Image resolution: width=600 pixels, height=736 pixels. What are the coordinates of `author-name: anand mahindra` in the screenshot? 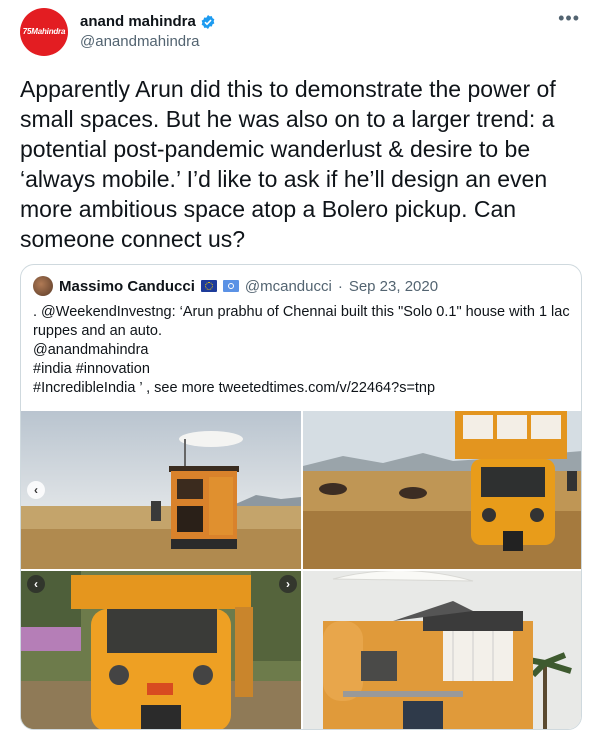 It's located at (138, 21).